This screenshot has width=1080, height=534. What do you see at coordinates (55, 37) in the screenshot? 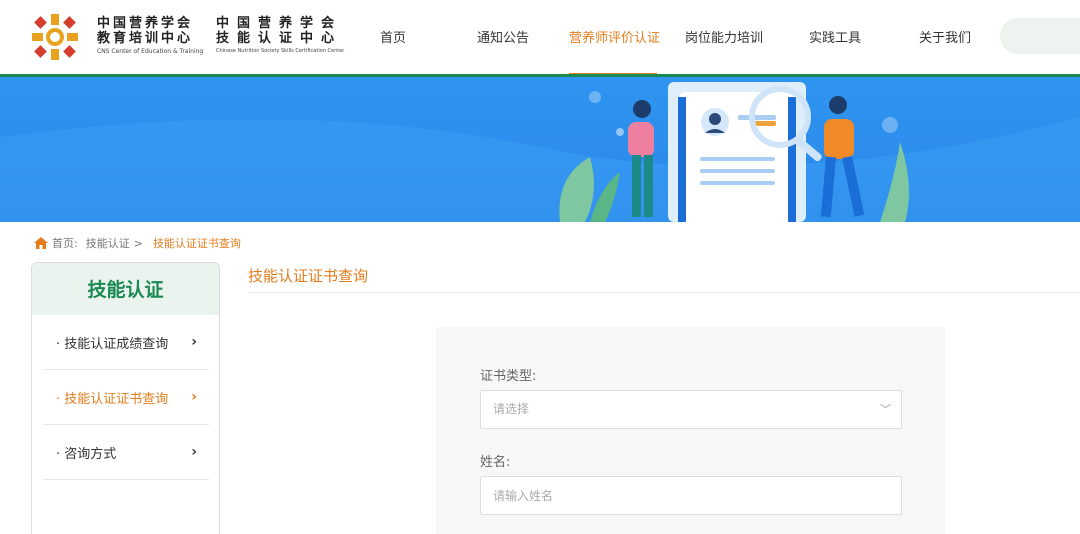
I see `society-logo-icon` at bounding box center [55, 37].